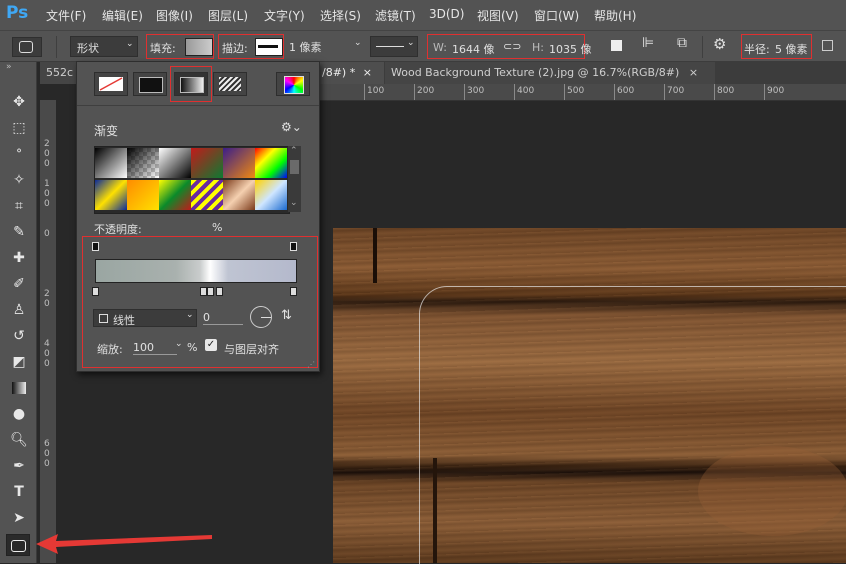 This screenshot has height=564, width=846. What do you see at coordinates (95, 246) in the screenshot?
I see `opacity-stop-left` at bounding box center [95, 246].